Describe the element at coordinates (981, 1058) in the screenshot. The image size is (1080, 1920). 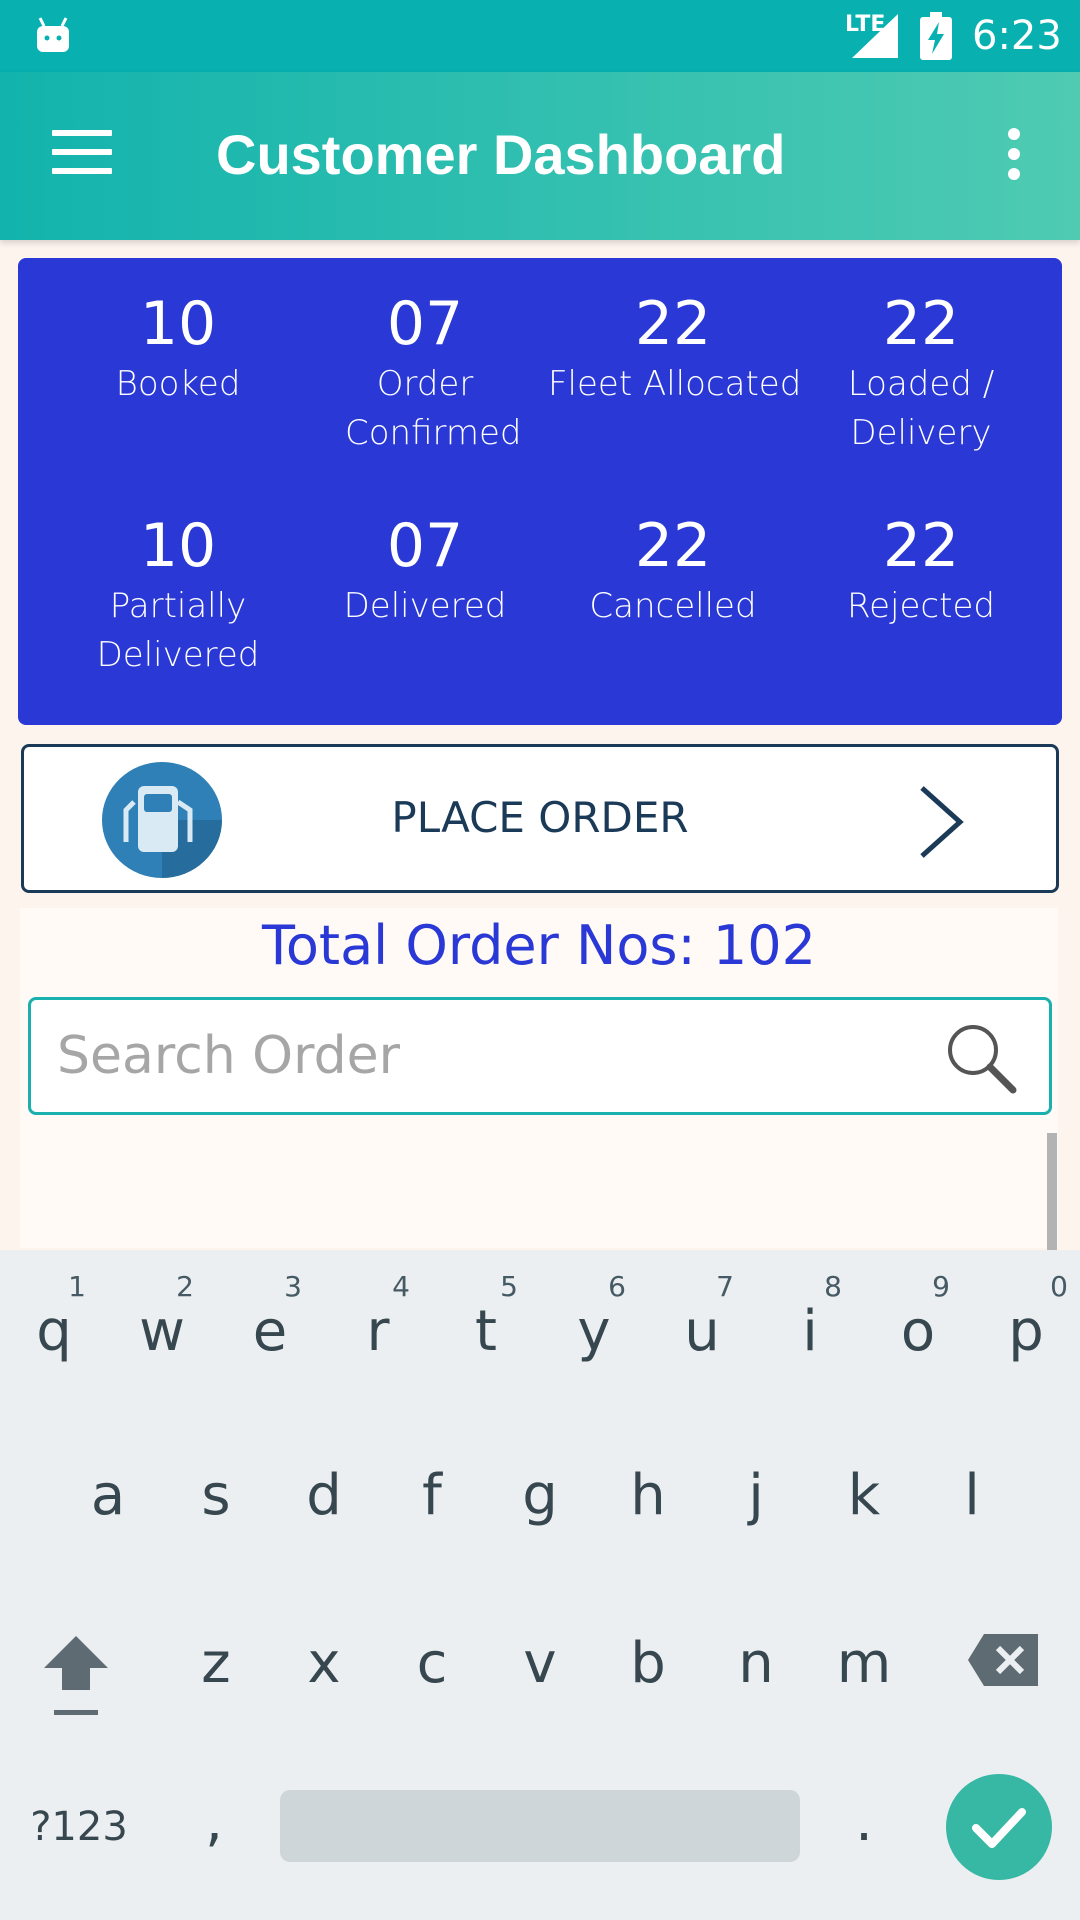
I see `search-icon` at that location.